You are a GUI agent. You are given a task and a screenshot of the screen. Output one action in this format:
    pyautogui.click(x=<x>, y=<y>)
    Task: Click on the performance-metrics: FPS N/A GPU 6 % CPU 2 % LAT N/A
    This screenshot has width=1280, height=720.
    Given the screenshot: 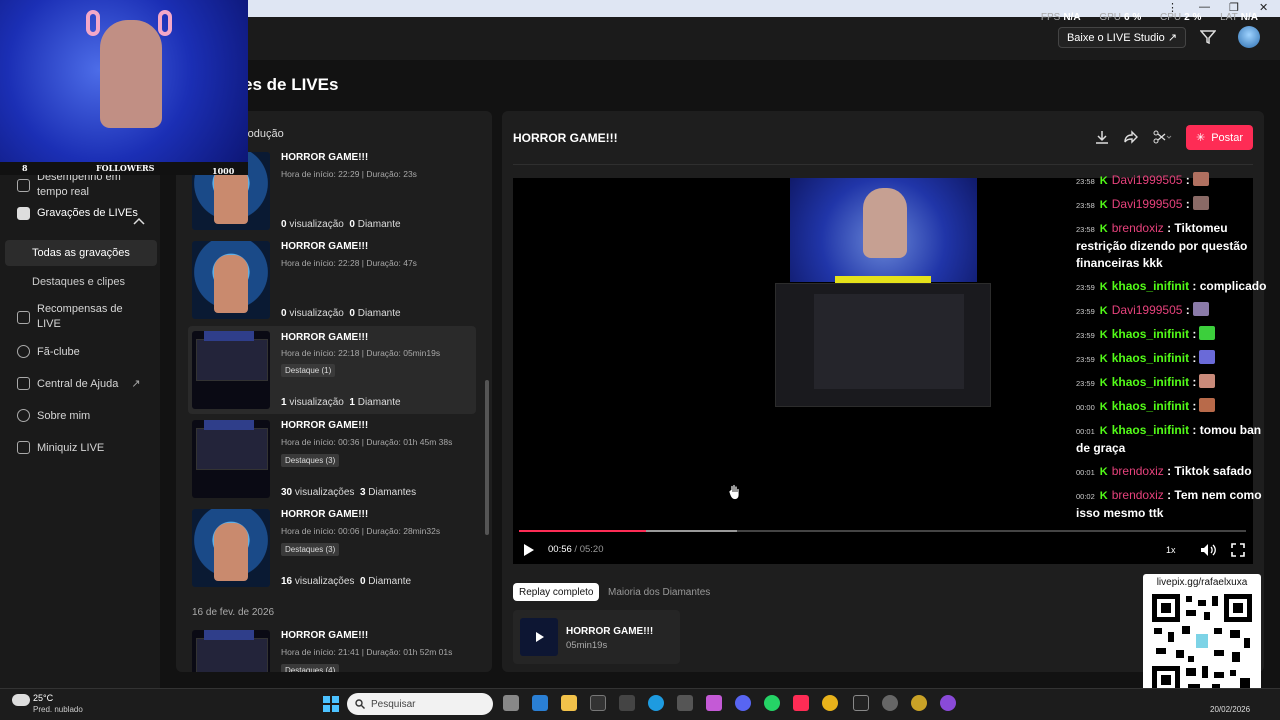 What is the action you would take?
    pyautogui.click(x=1141, y=18)
    